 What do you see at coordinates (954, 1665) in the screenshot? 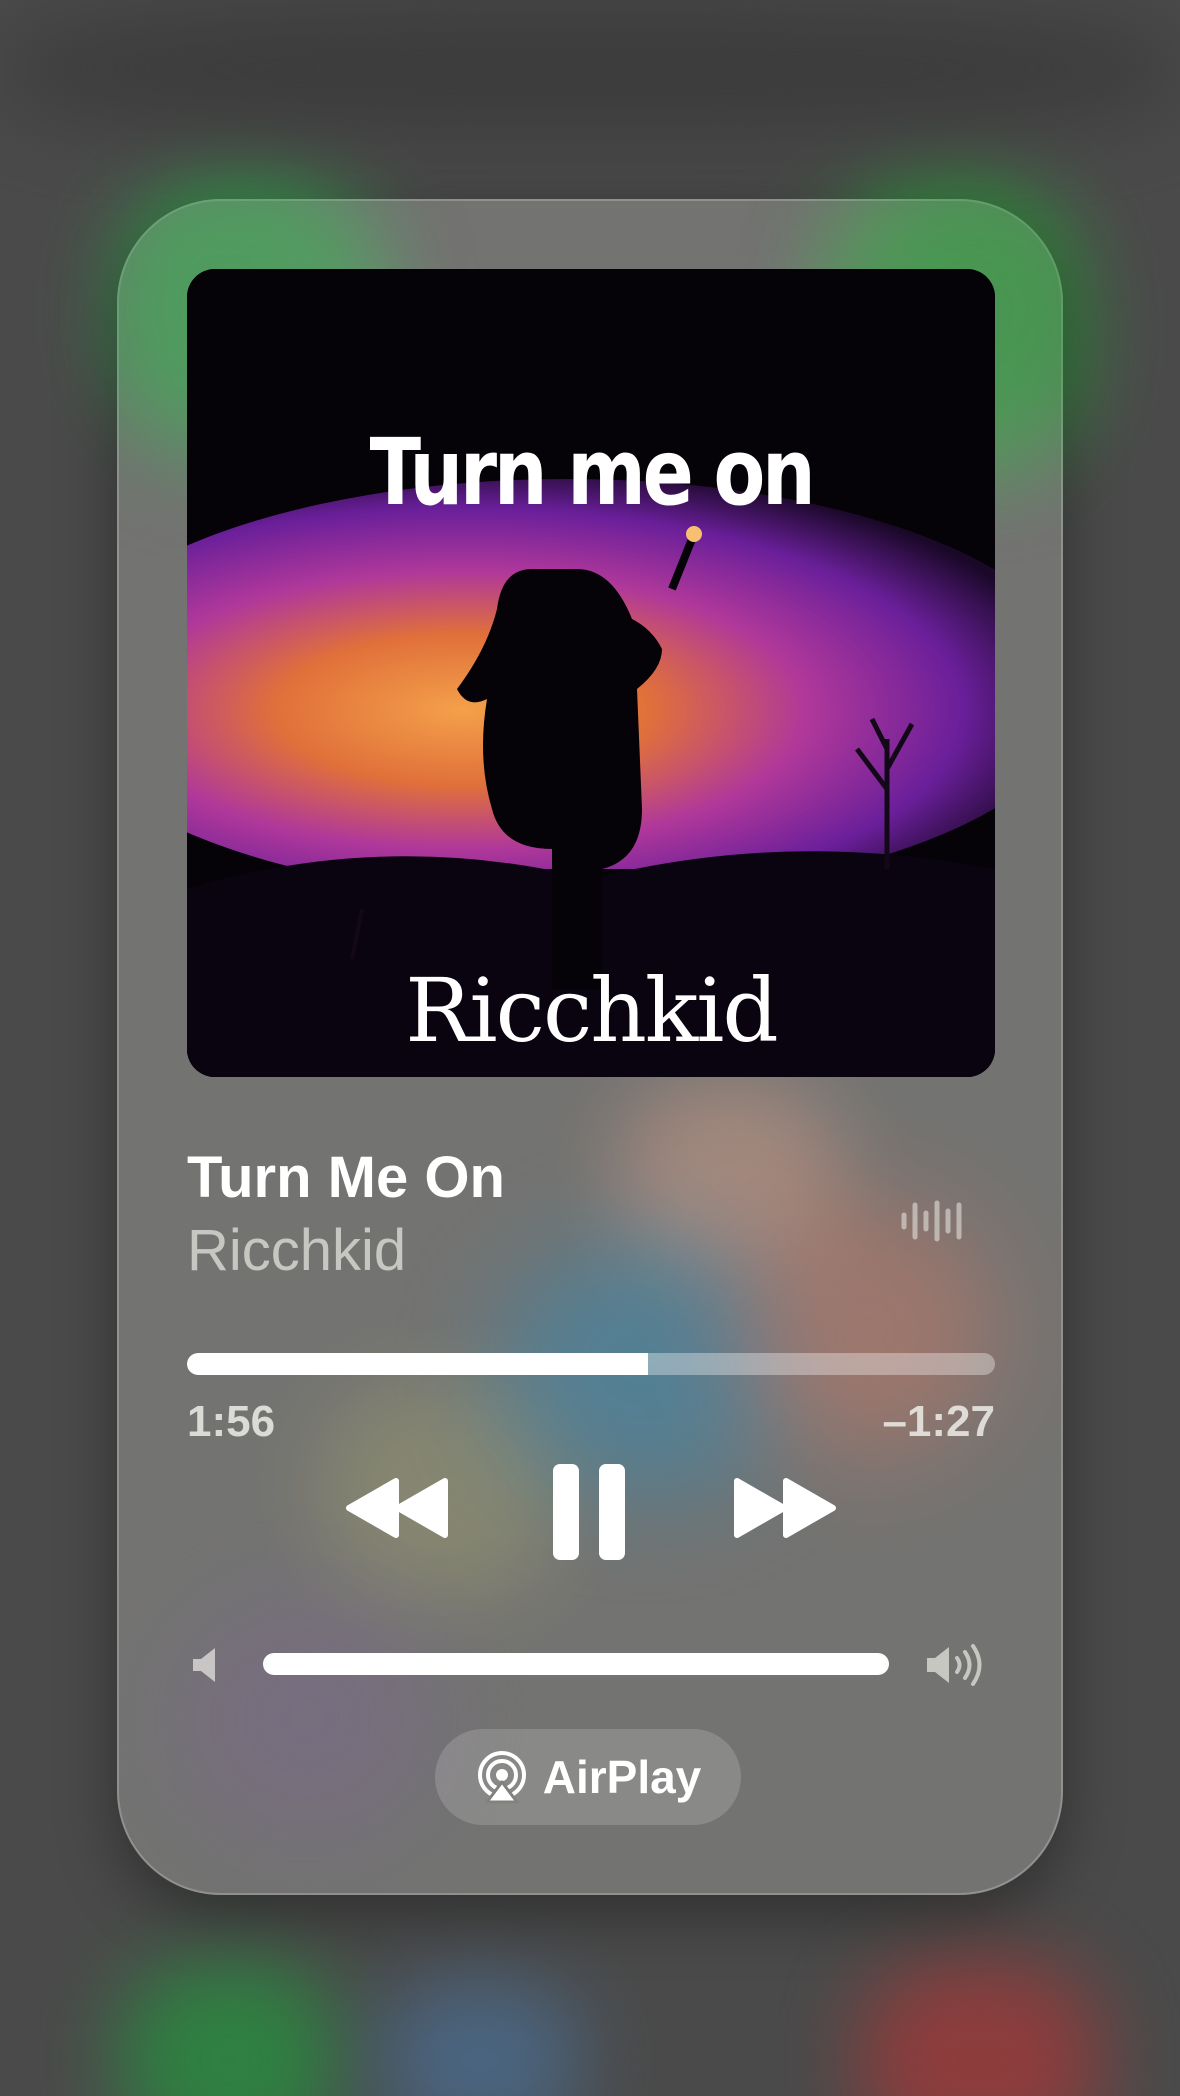
I see `volume-high-icon` at bounding box center [954, 1665].